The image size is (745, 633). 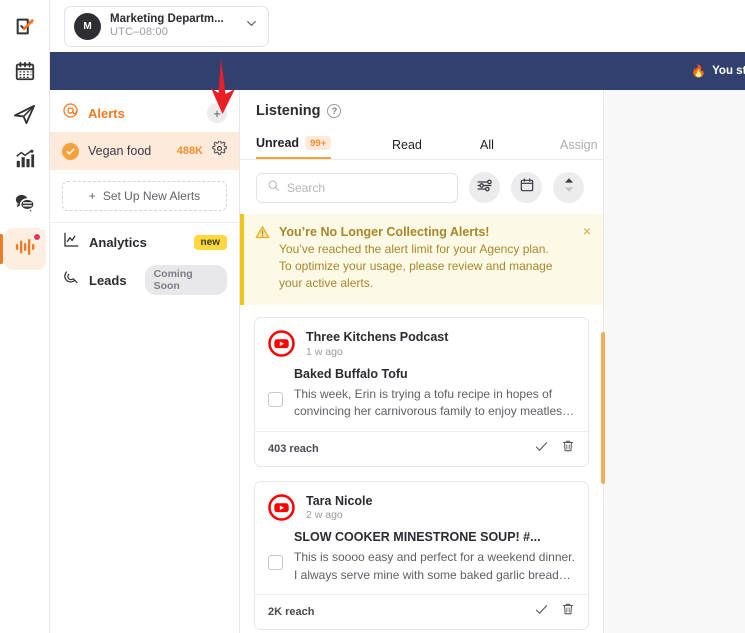 What do you see at coordinates (377, 337) in the screenshot?
I see `card-author: Three Kitchens Podcast` at bounding box center [377, 337].